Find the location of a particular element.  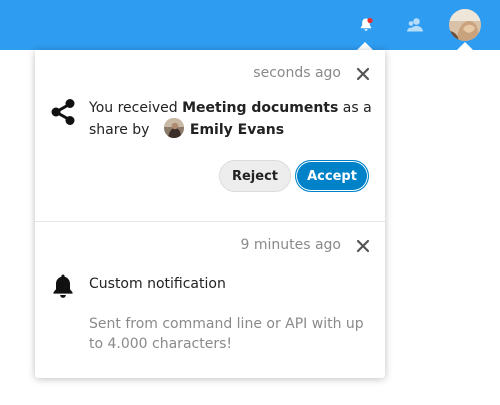

contacts-icon is located at coordinates (415, 25).